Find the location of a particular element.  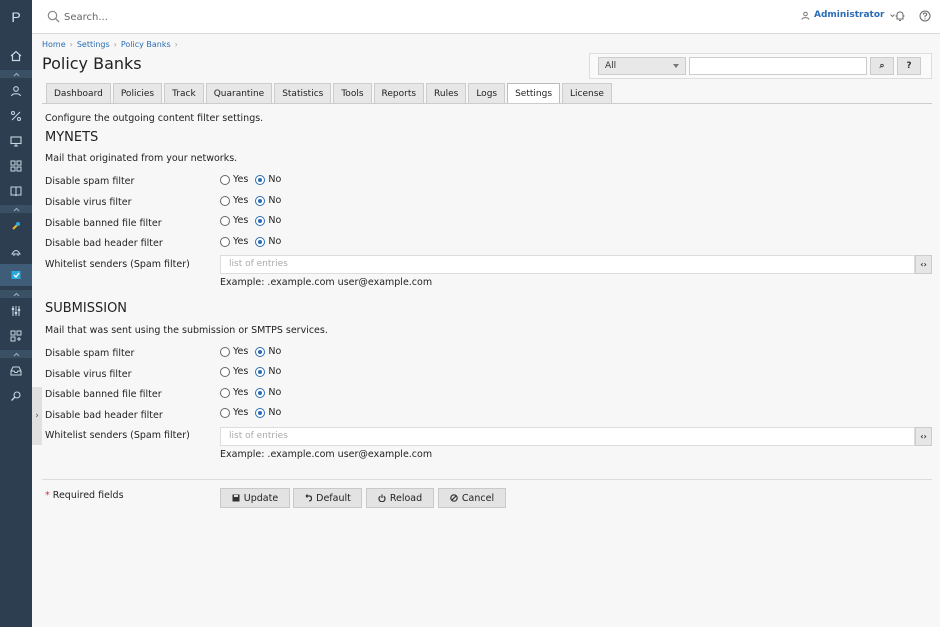

filter-search-input is located at coordinates (778, 66).